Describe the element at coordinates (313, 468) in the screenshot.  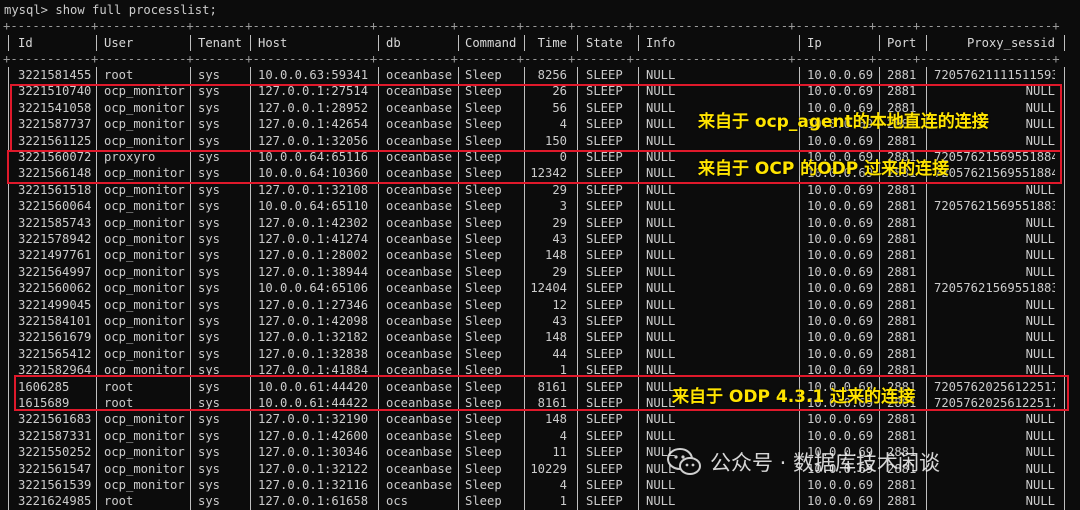
I see `cell-host: 127.0.0.1:32122` at that location.